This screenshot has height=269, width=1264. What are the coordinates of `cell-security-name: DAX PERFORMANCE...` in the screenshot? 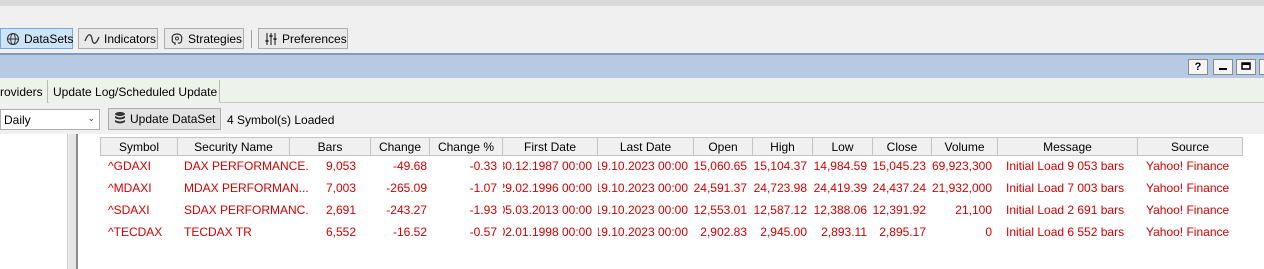 It's located at (246, 166).